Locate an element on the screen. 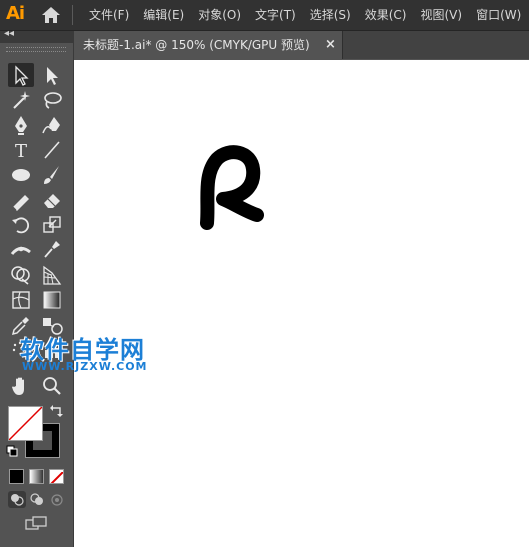 The width and height of the screenshot is (529, 547). menu-type: 文字(T) is located at coordinates (275, 15).